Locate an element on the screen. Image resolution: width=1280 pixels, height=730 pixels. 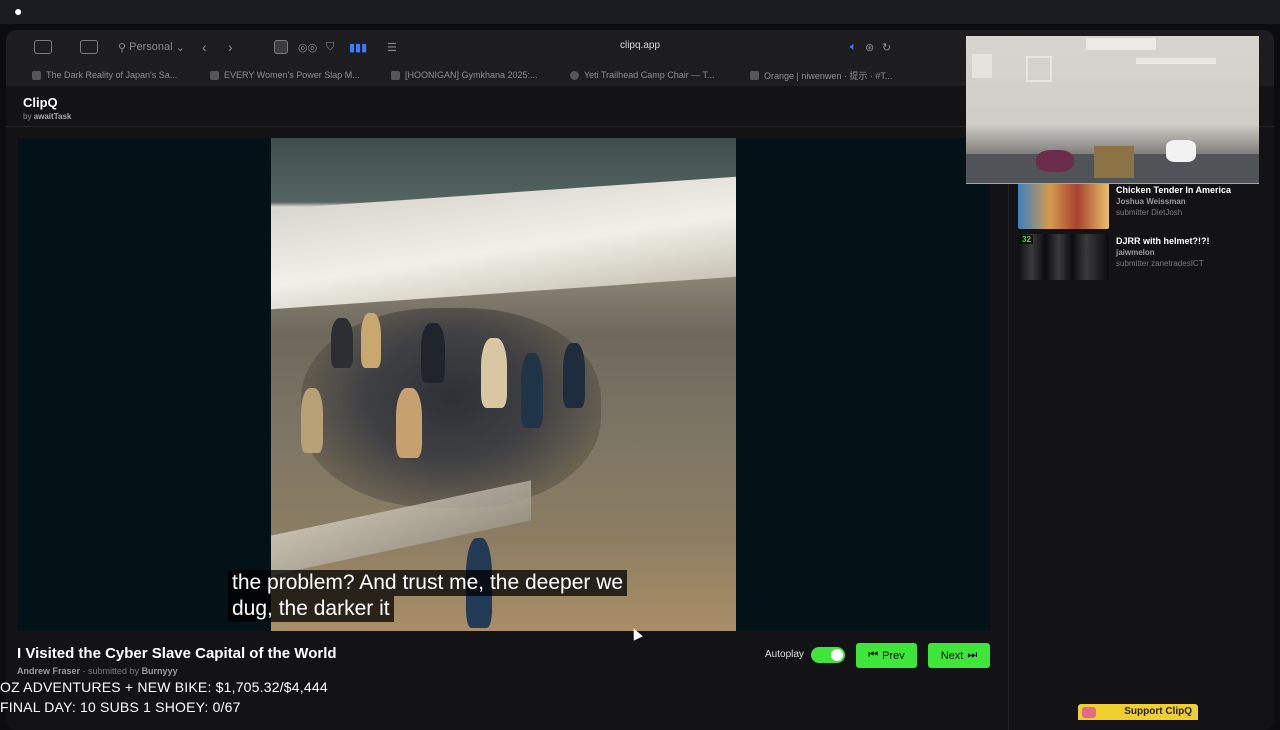
webcam-cloth is located at coordinates (1055, 161).